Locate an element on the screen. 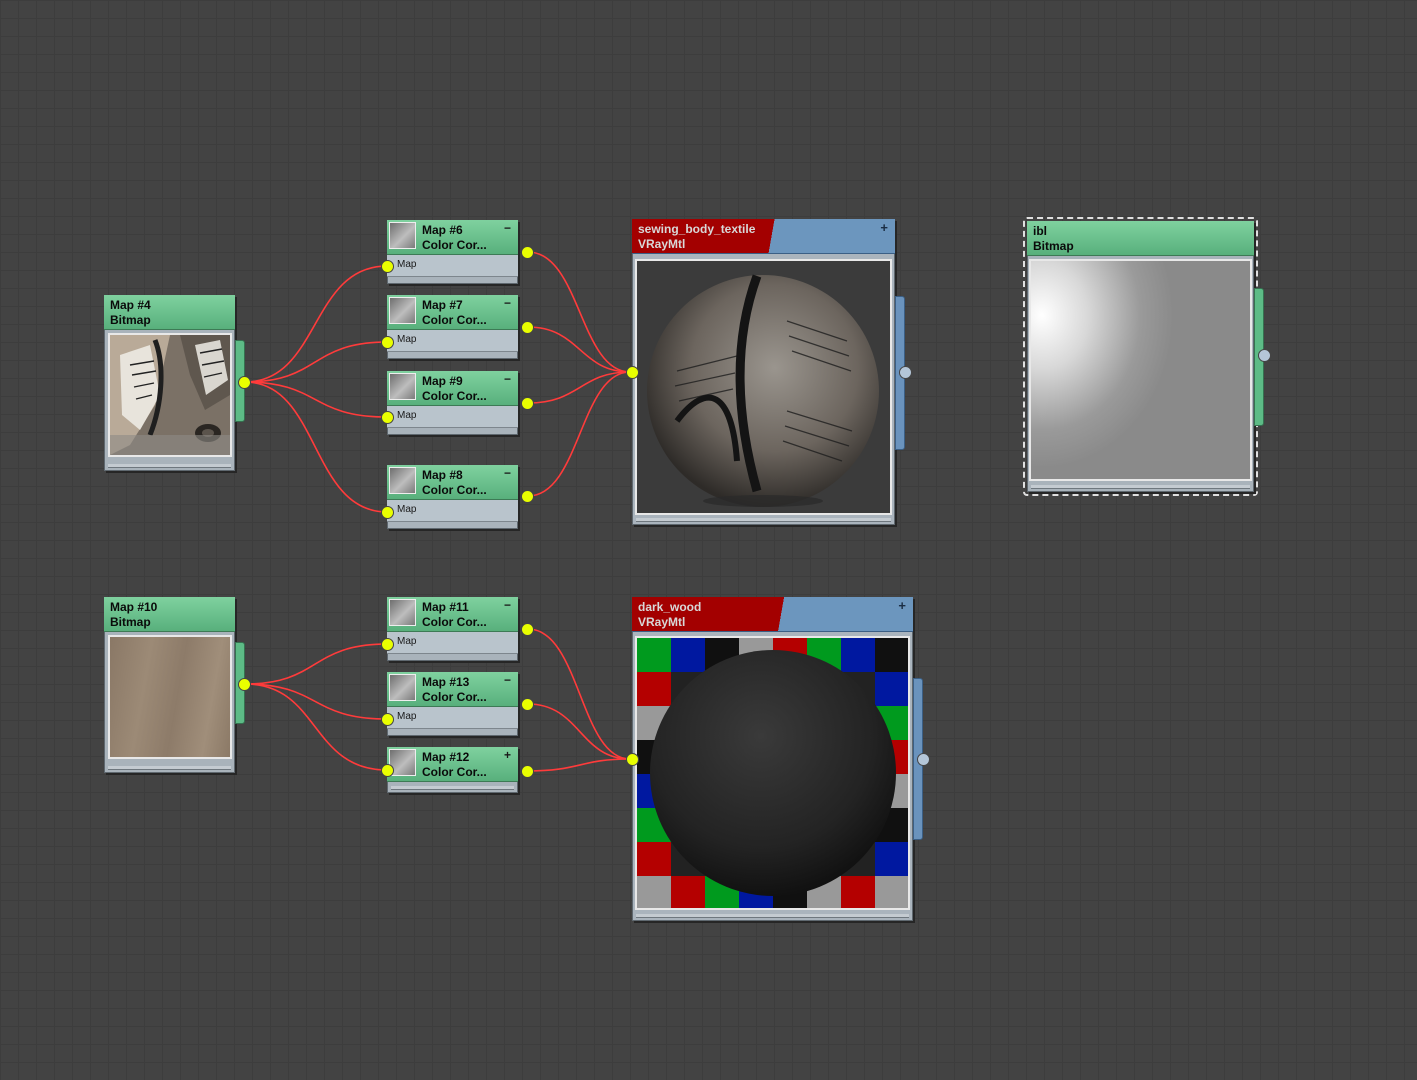 The image size is (1417, 1080). fabric-texture-image is located at coordinates (170, 395).